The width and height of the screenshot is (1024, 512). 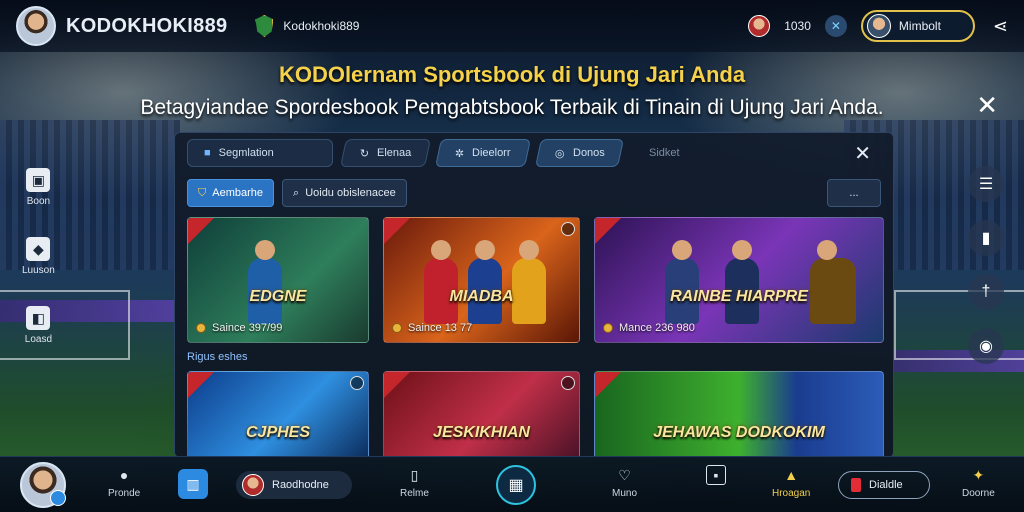 I want to click on puzzle-icon: ◆, so click(x=38, y=249).